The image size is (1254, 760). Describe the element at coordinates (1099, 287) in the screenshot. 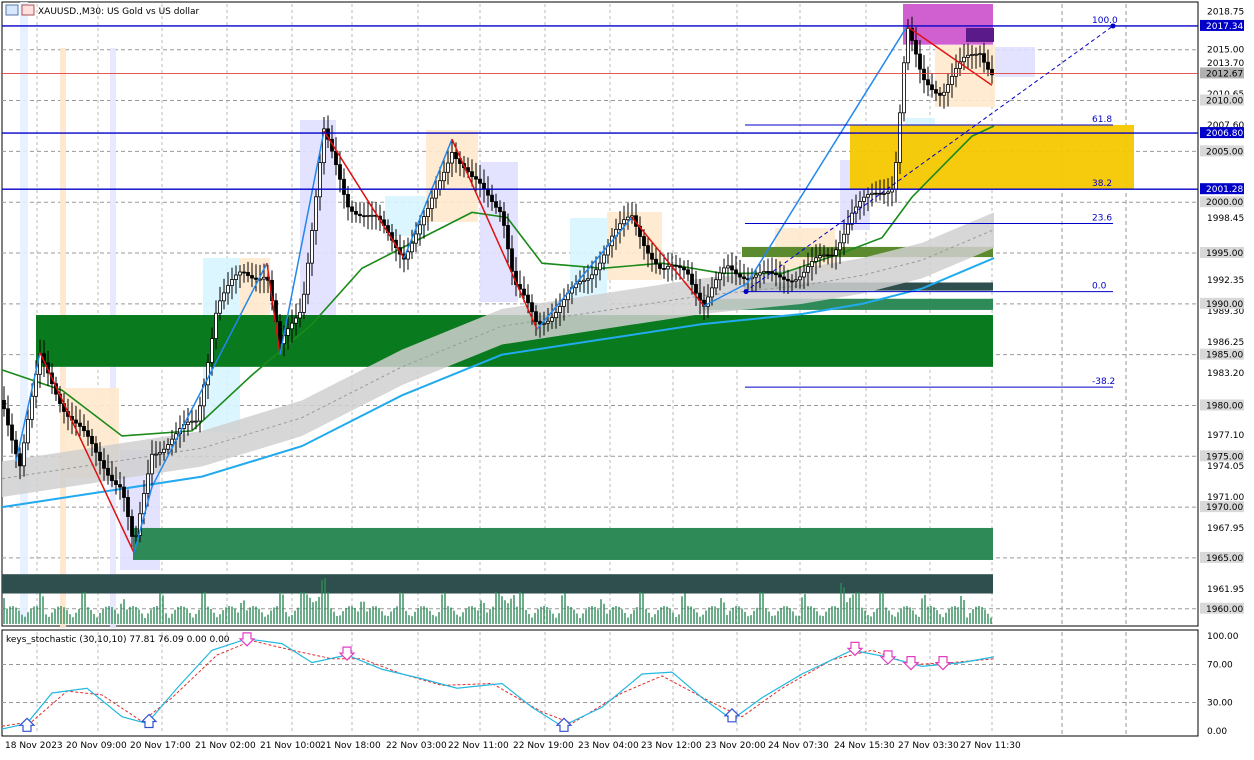

I see `fib-level-label: 0.0` at that location.